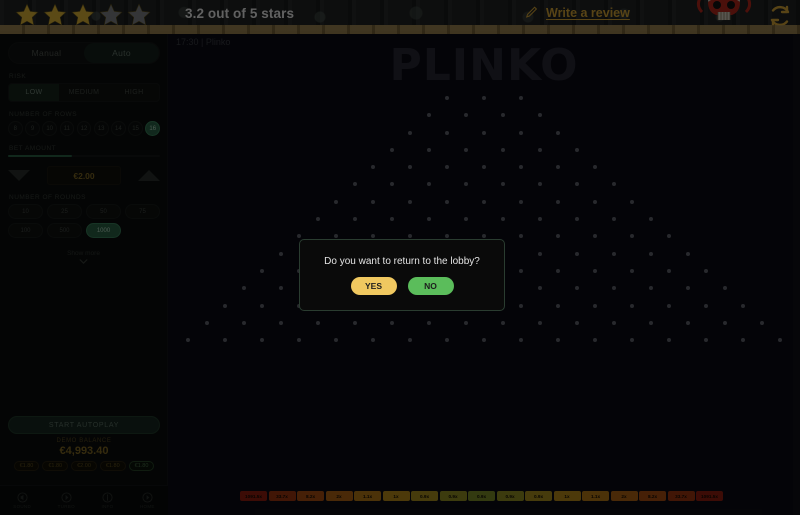 The image size is (800, 515). What do you see at coordinates (373, 285) in the screenshot?
I see `dialog-yes-button: YES` at bounding box center [373, 285].